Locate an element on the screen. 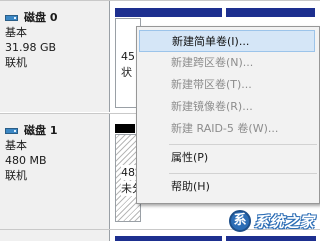 The width and height of the screenshot is (320, 241). next-disk-info-edge is located at coordinates (55, 235).